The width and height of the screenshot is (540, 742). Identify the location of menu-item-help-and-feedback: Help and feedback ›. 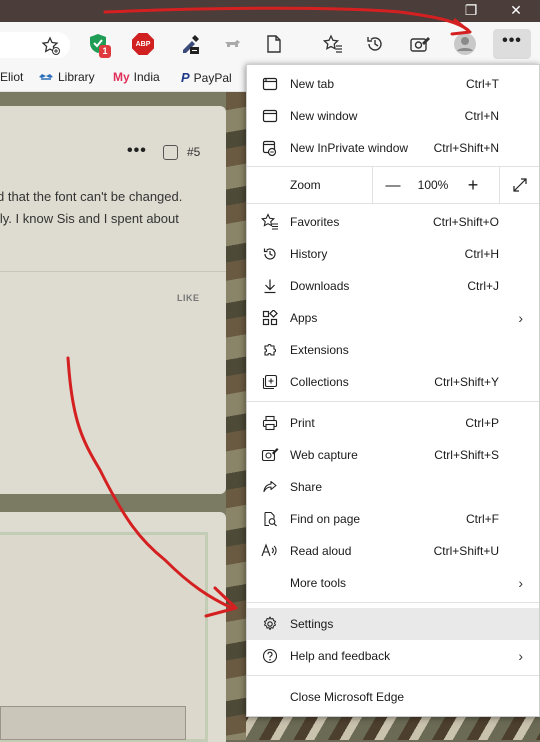
(393, 656).